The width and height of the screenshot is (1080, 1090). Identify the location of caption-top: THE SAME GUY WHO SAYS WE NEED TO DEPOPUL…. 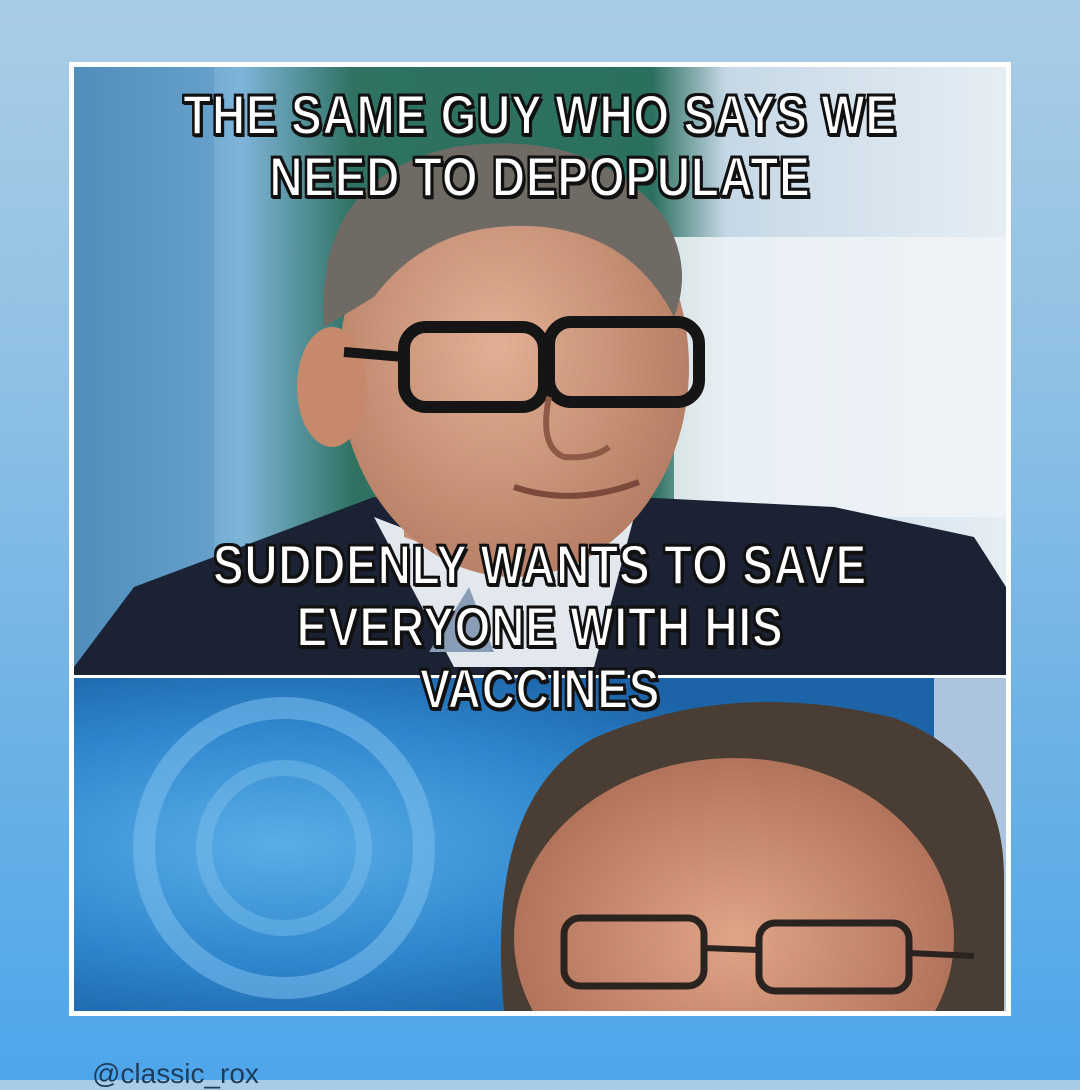
(540, 146).